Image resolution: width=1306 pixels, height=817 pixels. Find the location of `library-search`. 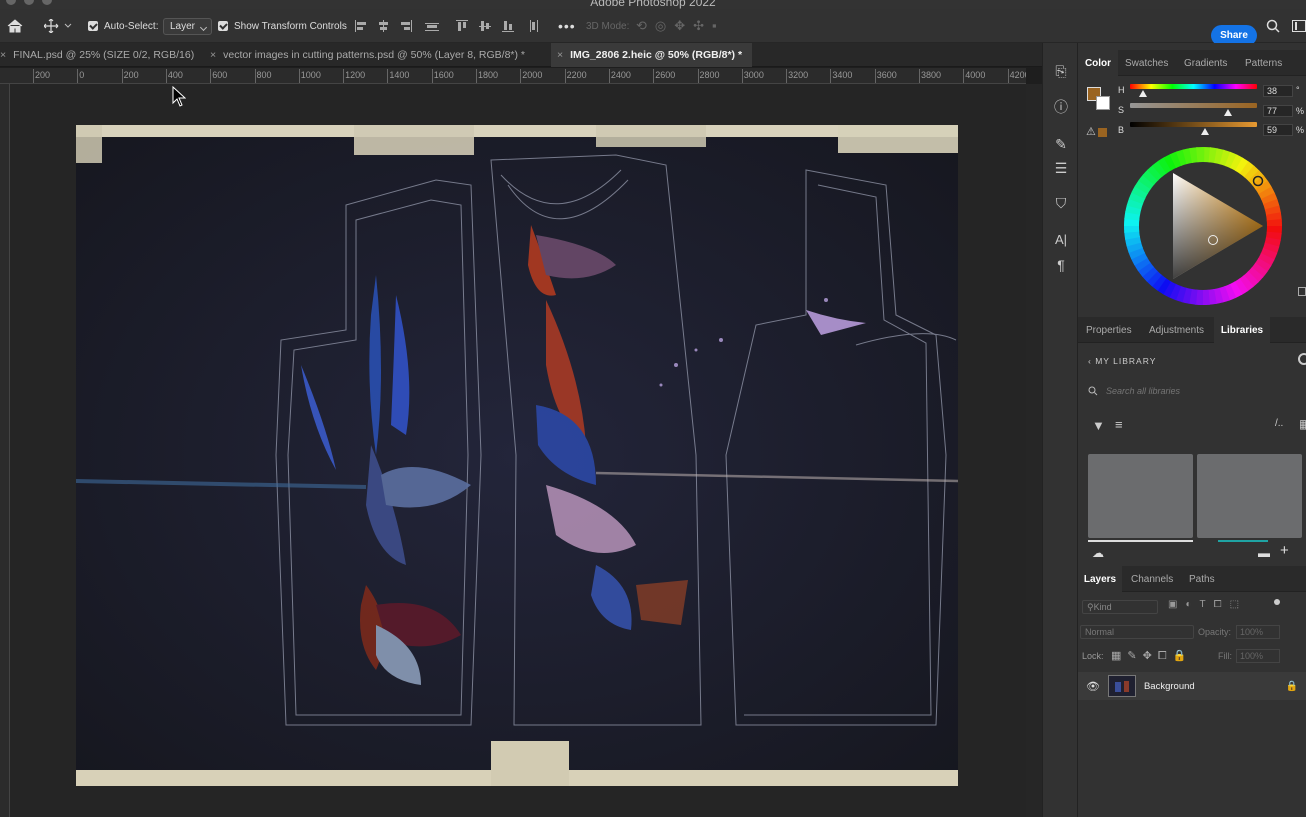

library-search is located at coordinates (1192, 391).